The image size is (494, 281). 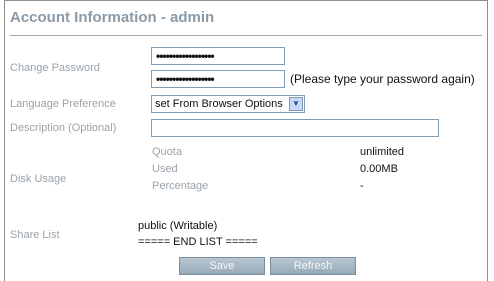 I want to click on change-password-label: Change Password, so click(x=55, y=68).